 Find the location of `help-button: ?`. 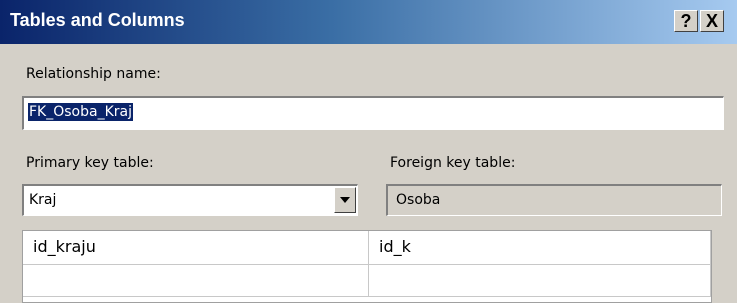

help-button: ? is located at coordinates (686, 21).